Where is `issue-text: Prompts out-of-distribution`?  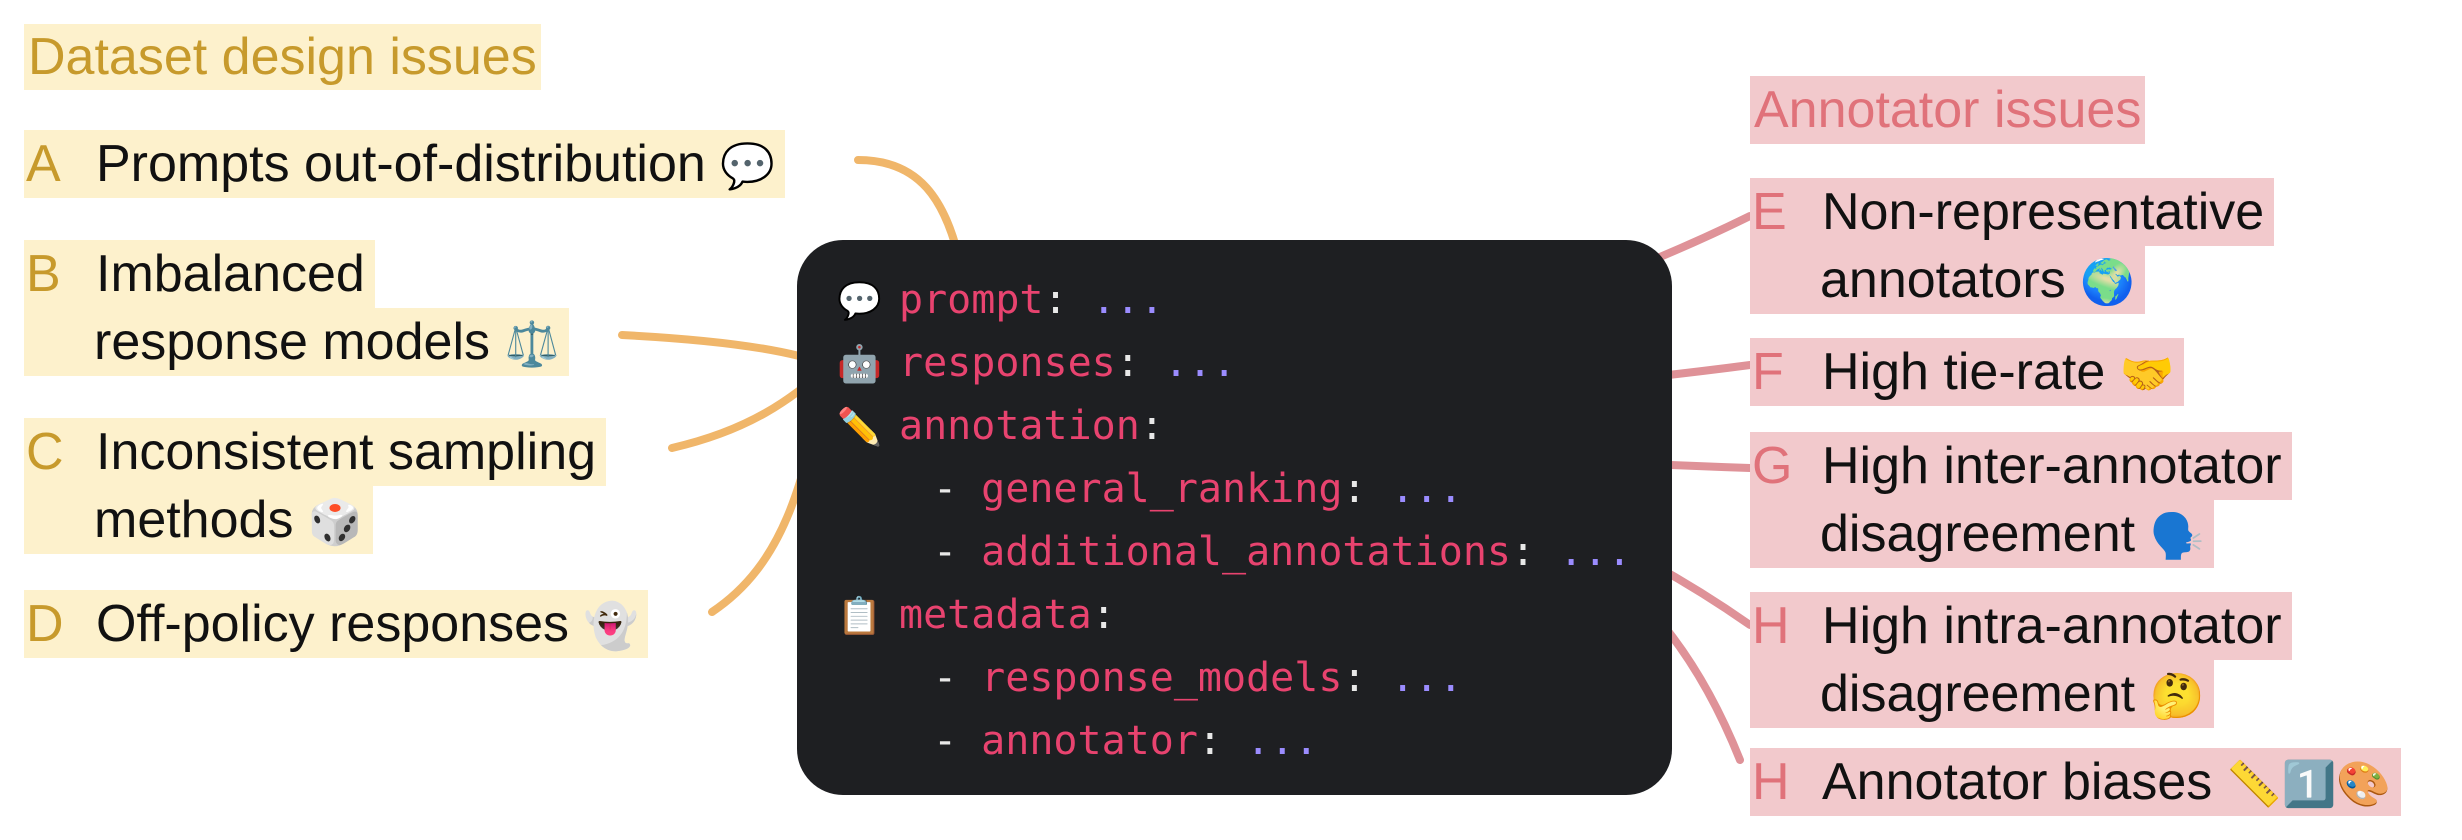 issue-text: Prompts out-of-distribution is located at coordinates (401, 164).